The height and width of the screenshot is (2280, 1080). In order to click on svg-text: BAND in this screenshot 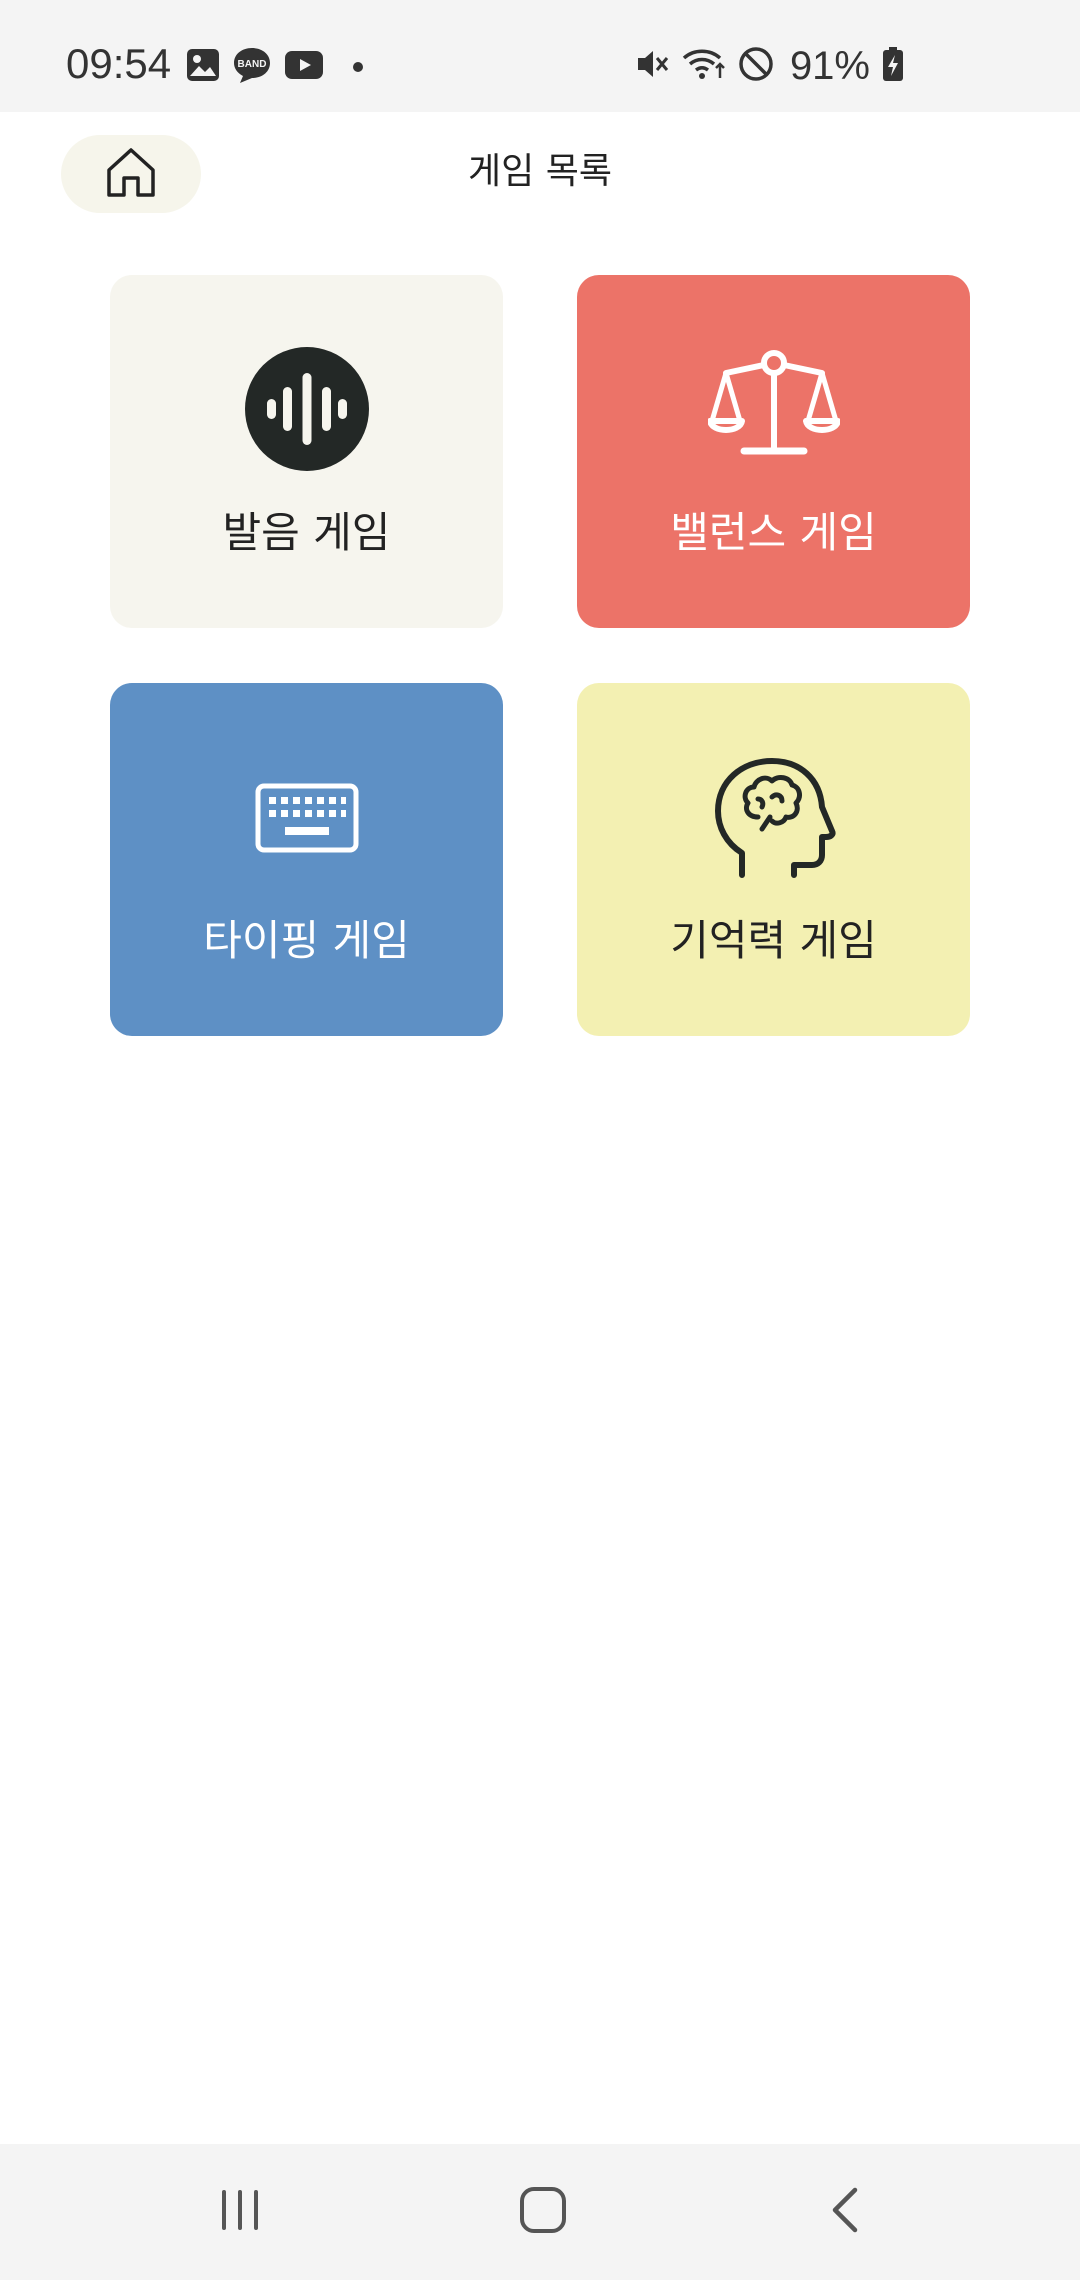, I will do `click(252, 64)`.